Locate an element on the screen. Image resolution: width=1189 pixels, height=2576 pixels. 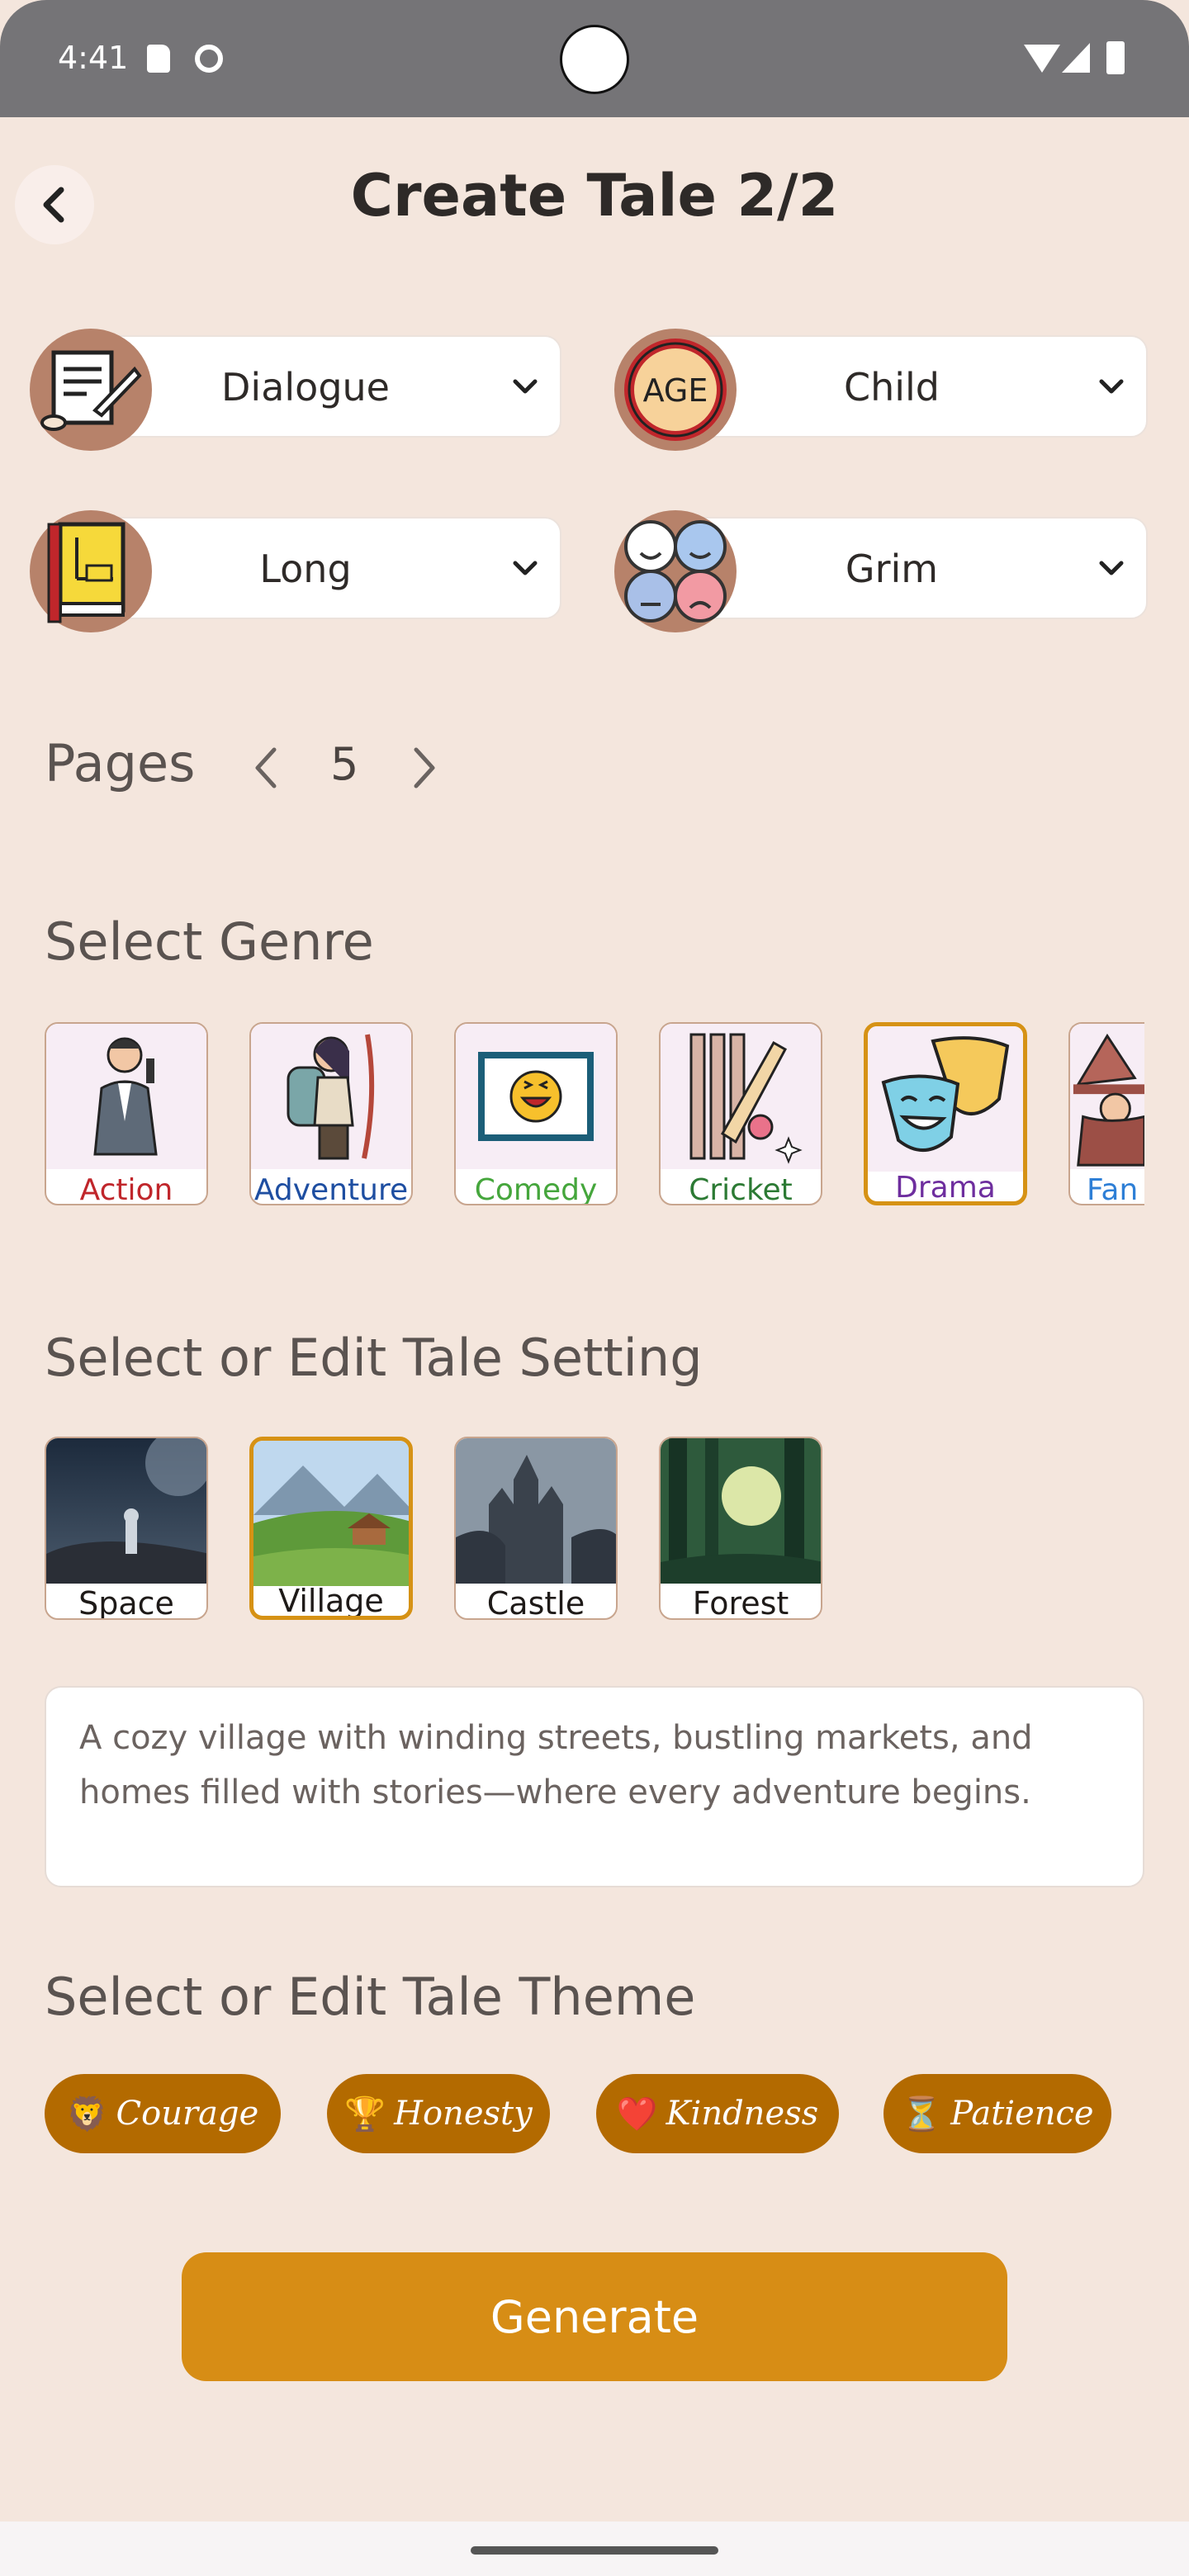
signal-icon is located at coordinates (1076, 58).